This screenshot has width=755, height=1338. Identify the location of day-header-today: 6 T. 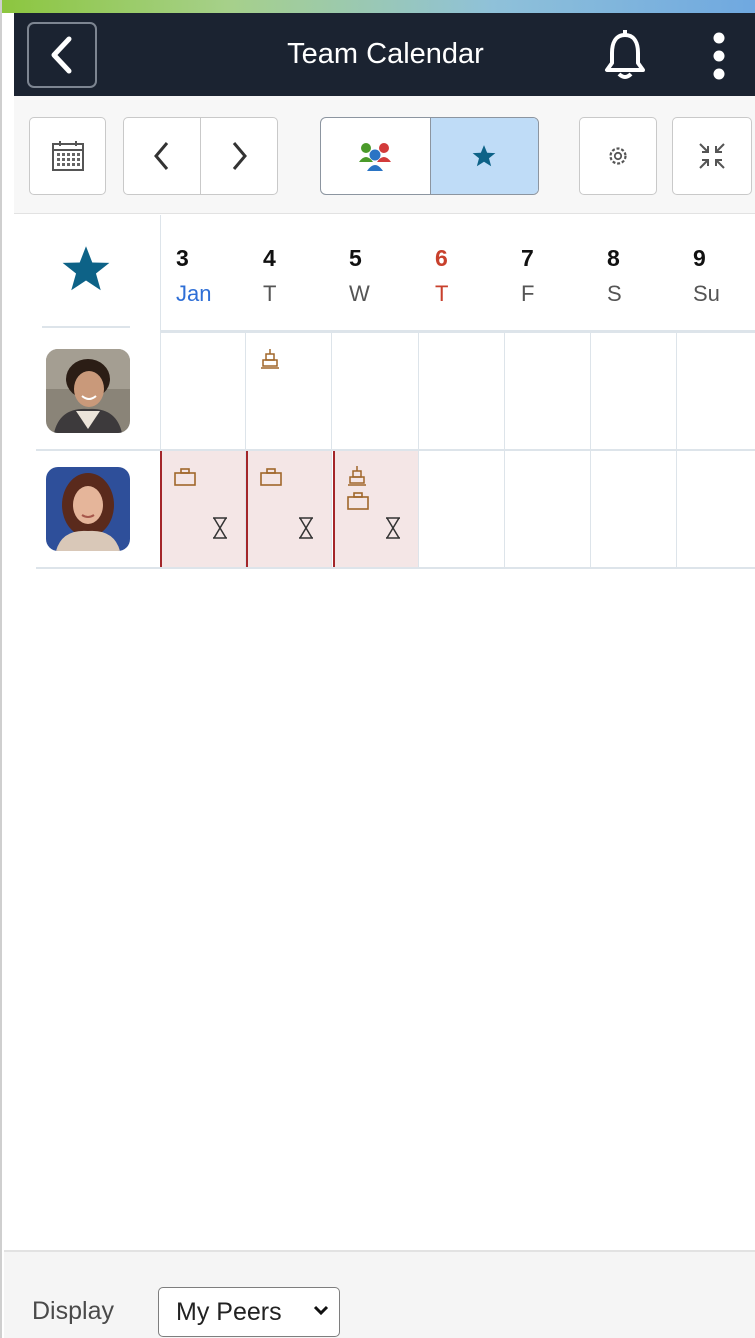
(478, 276).